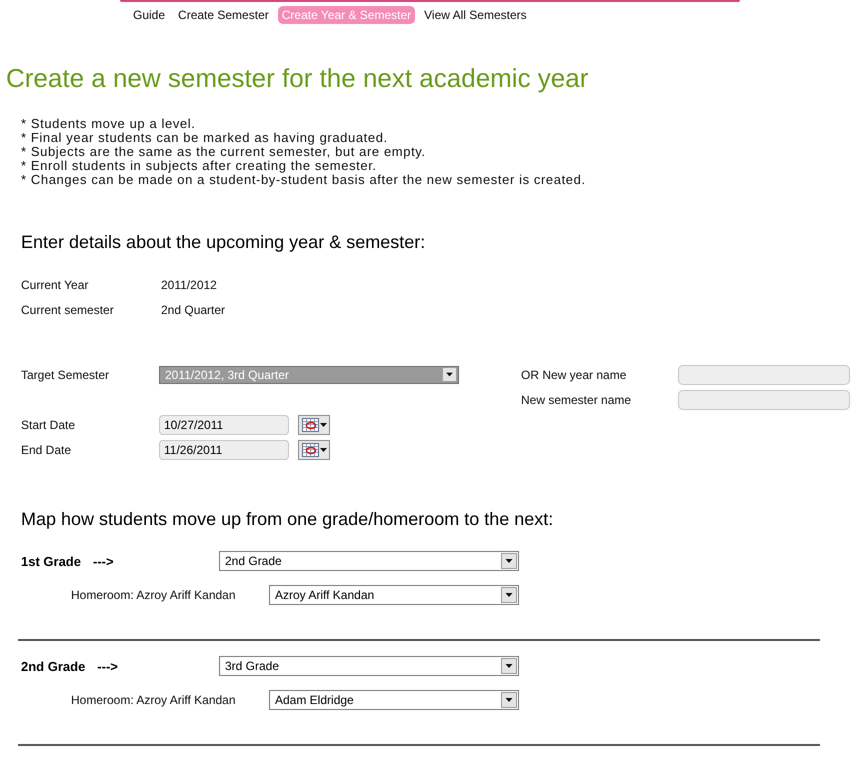  Describe the element at coordinates (224, 450) in the screenshot. I see `date-field: 11/26/2011` at that location.